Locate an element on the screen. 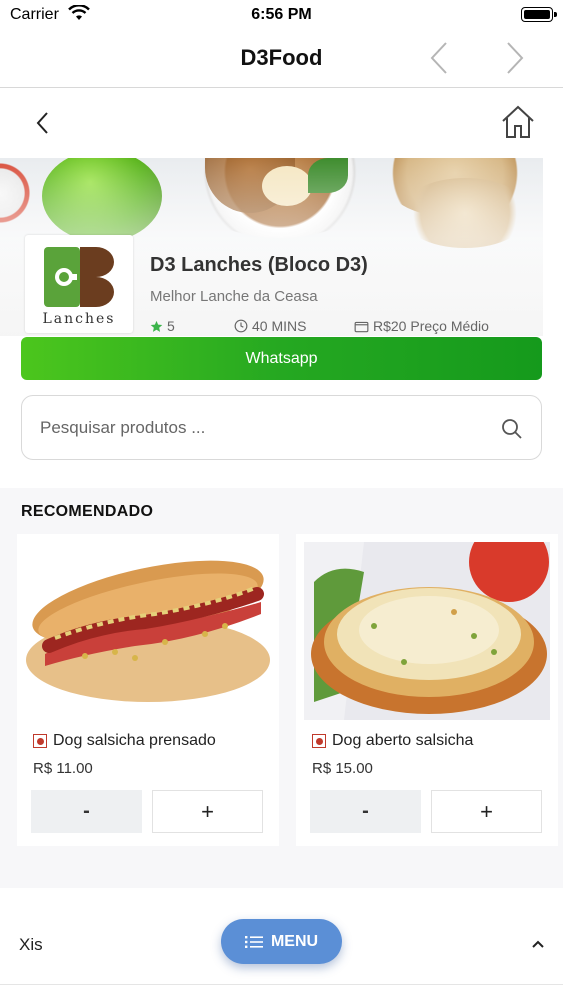 This screenshot has height=1000, width=563. app-title: D3Food is located at coordinates (281, 57).